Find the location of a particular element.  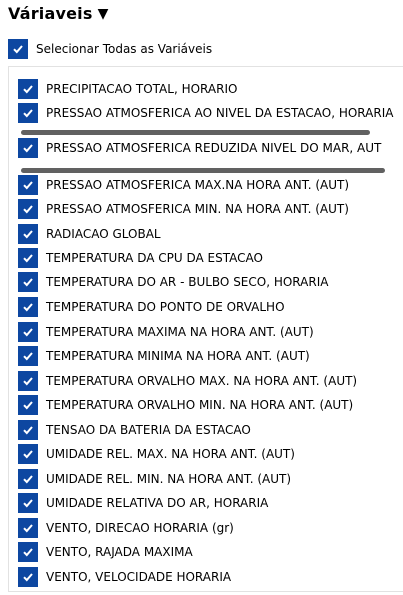

variables-title: Váriaveis is located at coordinates (50, 13).